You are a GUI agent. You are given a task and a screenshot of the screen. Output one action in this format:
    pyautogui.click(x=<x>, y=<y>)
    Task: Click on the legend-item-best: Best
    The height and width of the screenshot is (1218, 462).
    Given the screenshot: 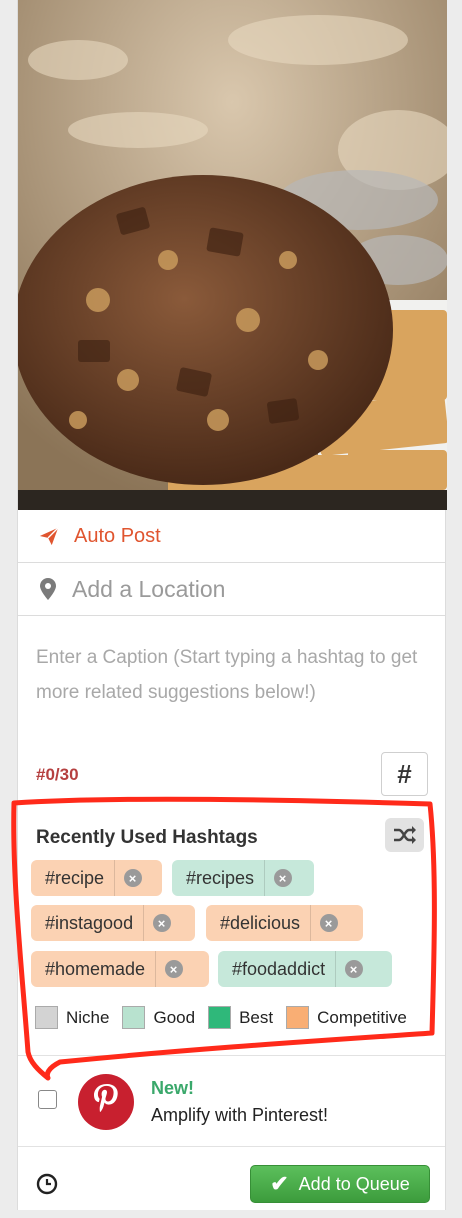 What is the action you would take?
    pyautogui.click(x=240, y=1017)
    